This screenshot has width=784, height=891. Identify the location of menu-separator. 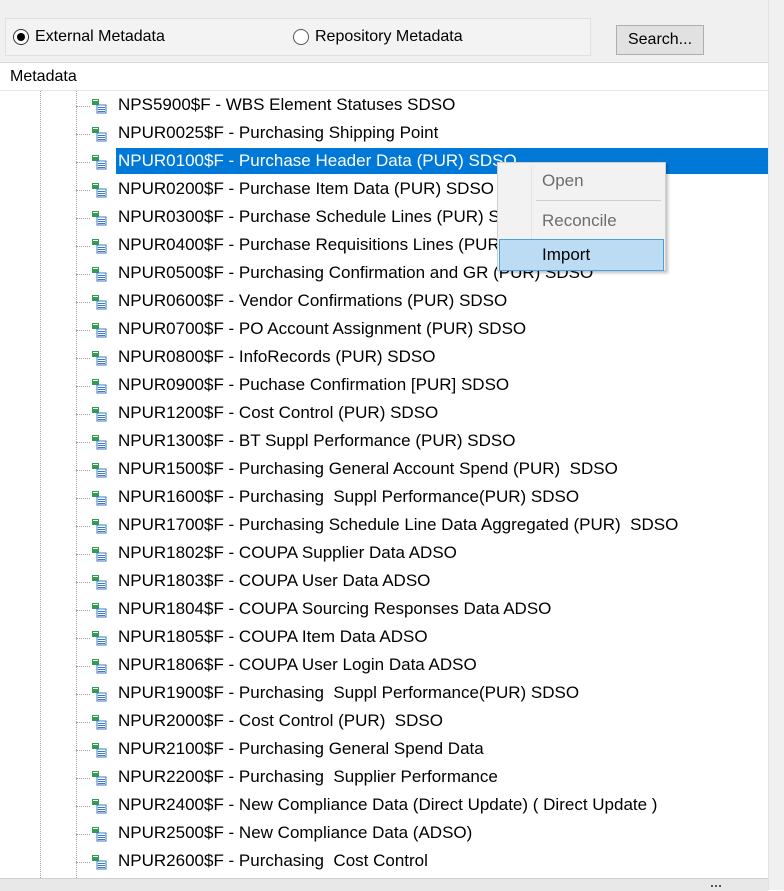
(598, 200).